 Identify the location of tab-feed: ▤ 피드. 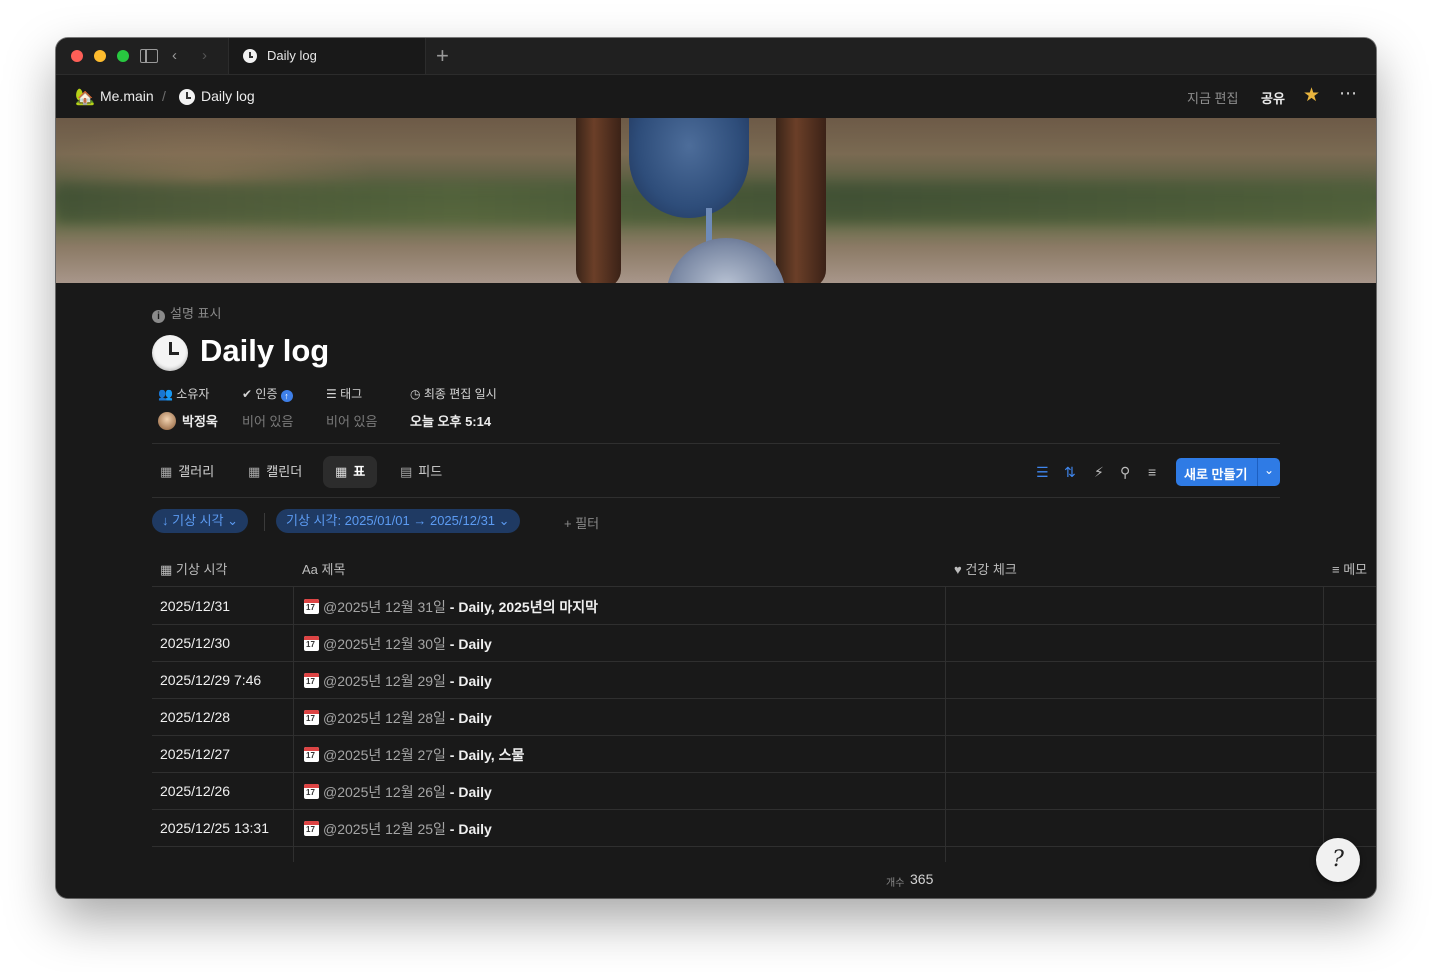
(421, 472).